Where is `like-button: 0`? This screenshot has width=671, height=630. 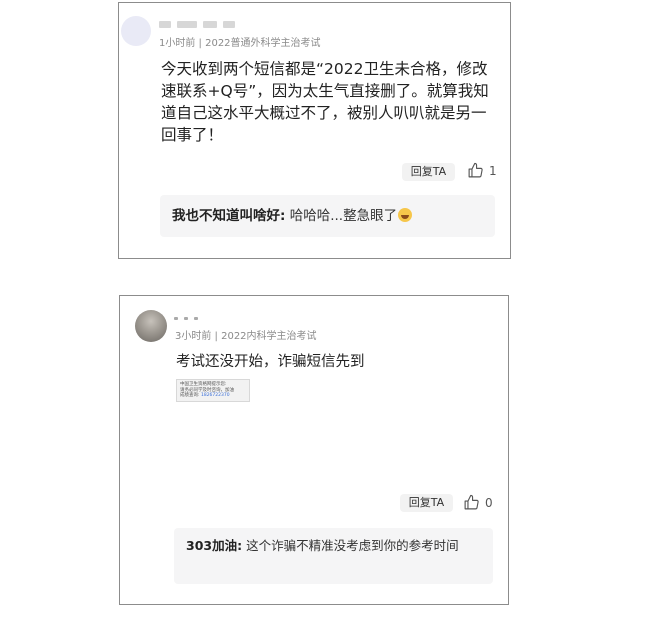
like-button: 0 is located at coordinates (478, 502).